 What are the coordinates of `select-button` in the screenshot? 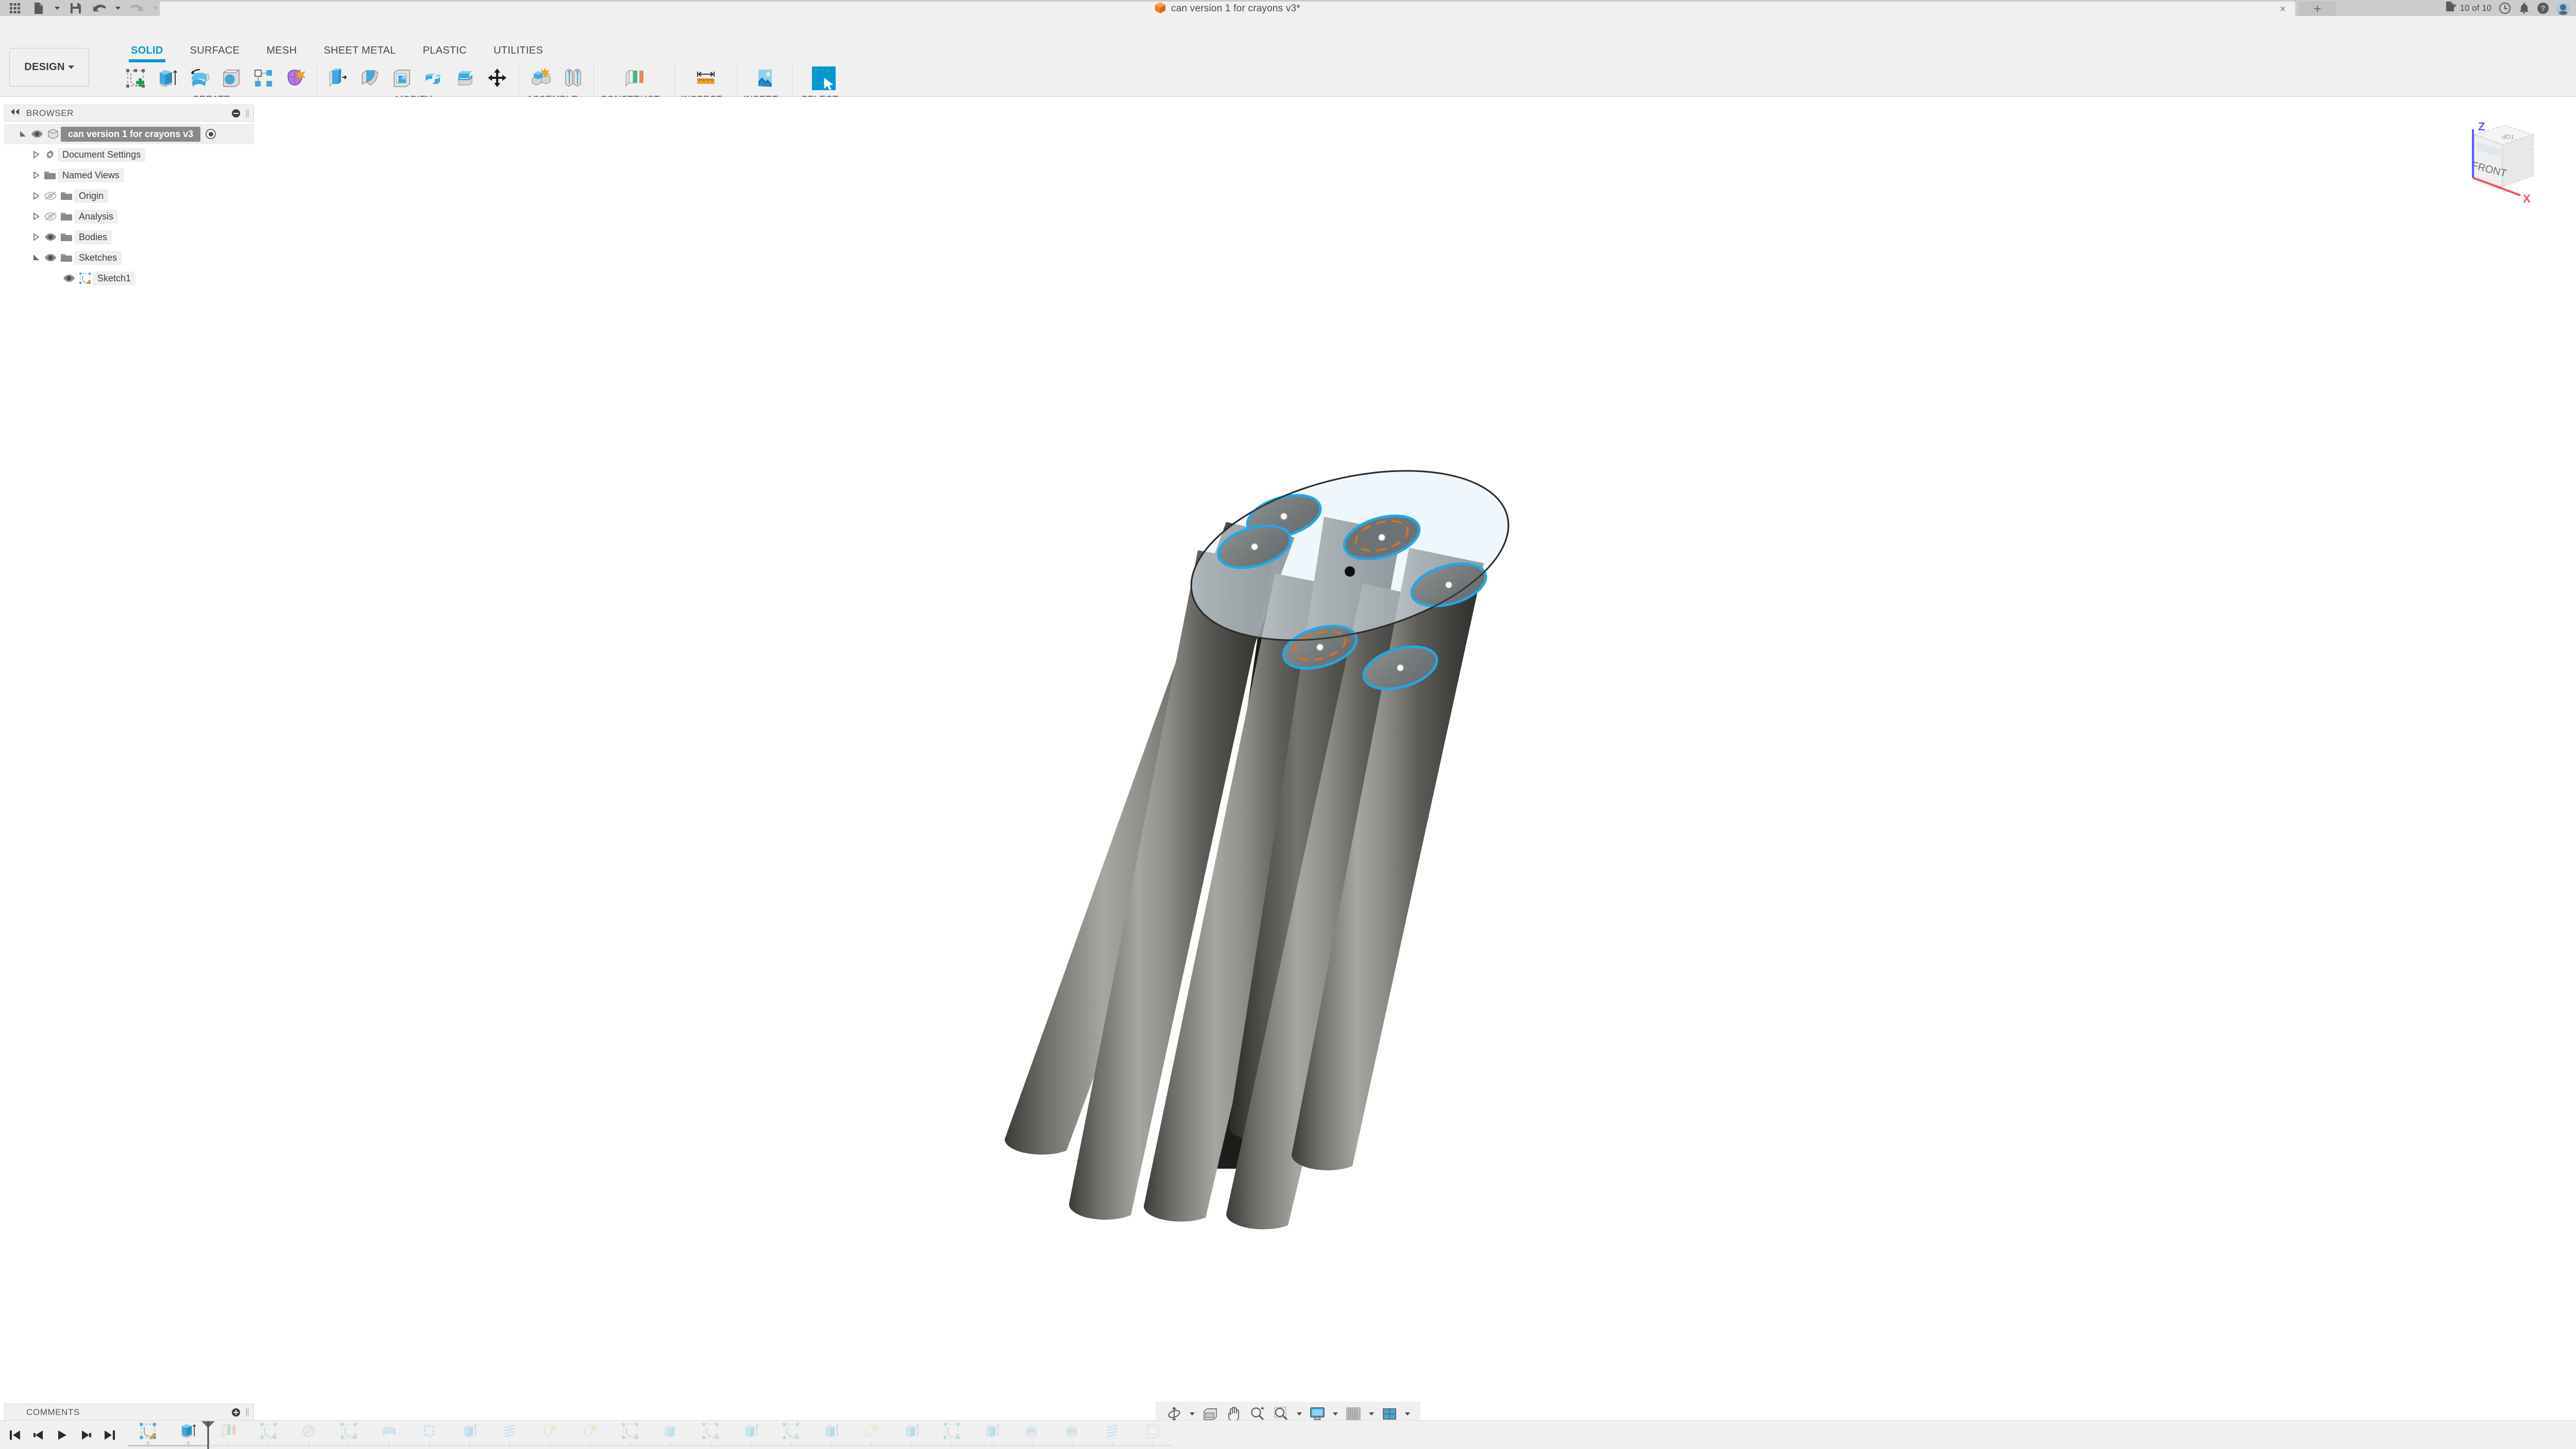 It's located at (824, 78).